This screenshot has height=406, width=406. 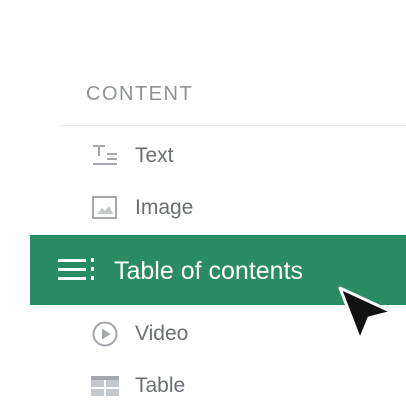 What do you see at coordinates (140, 94) in the screenshot?
I see `section-header: CONTENT` at bounding box center [140, 94].